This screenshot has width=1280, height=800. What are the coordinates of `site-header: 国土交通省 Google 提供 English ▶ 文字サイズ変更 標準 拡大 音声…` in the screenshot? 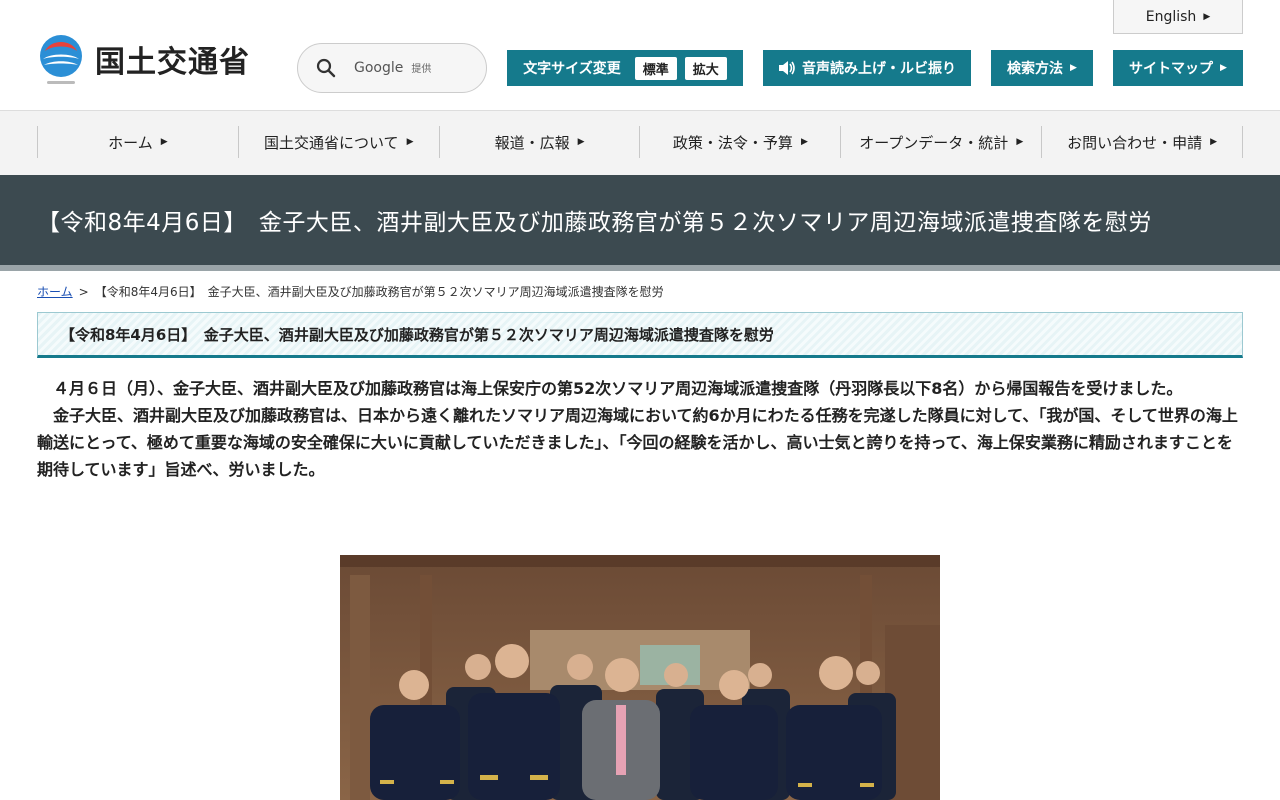 It's located at (640, 55).